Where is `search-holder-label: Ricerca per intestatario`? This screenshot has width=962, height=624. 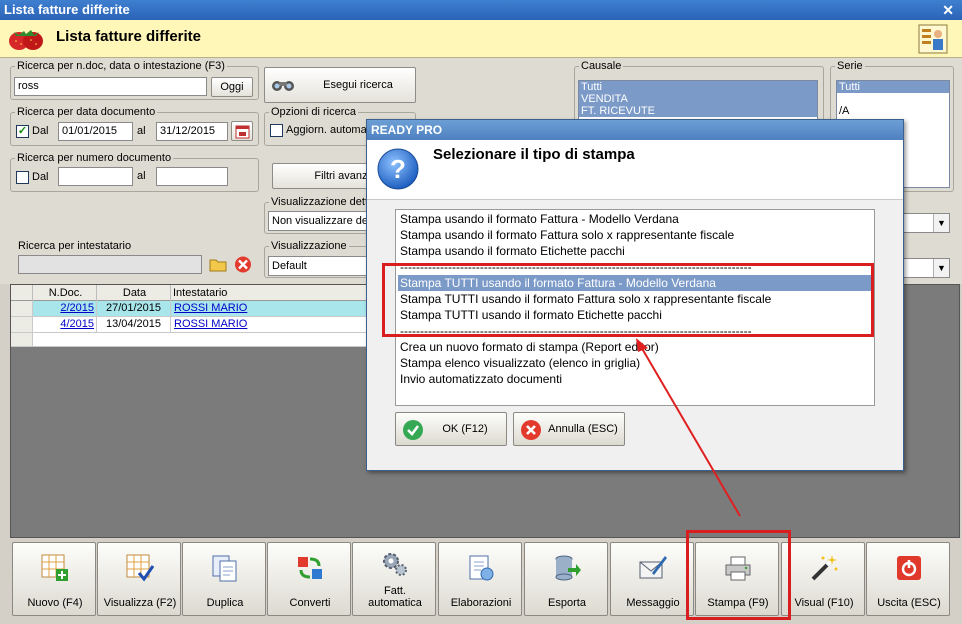
search-holder-label: Ricerca per intestatario is located at coordinates (75, 246).